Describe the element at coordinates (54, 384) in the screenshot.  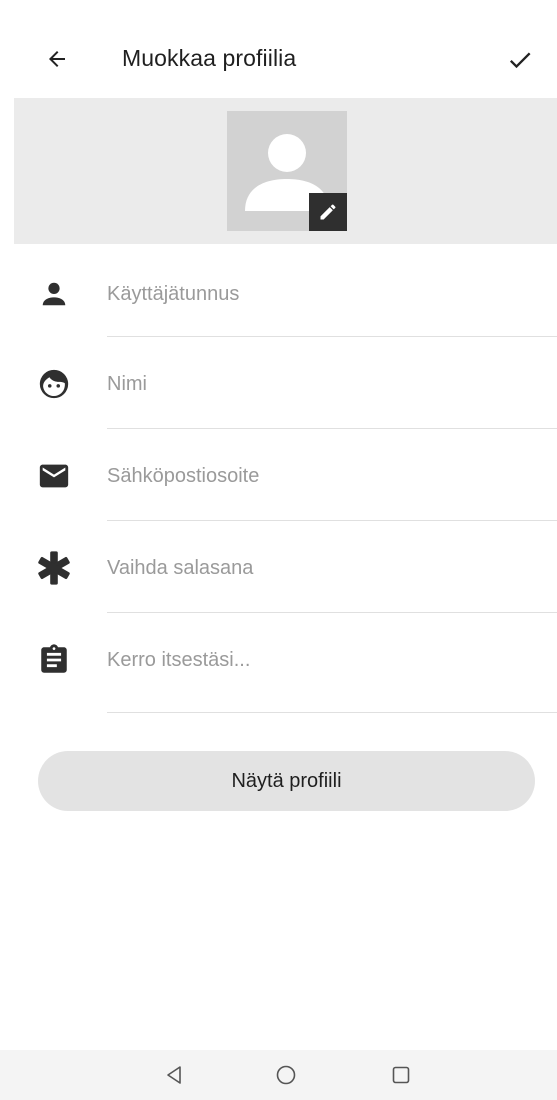
I see `face-icon` at that location.